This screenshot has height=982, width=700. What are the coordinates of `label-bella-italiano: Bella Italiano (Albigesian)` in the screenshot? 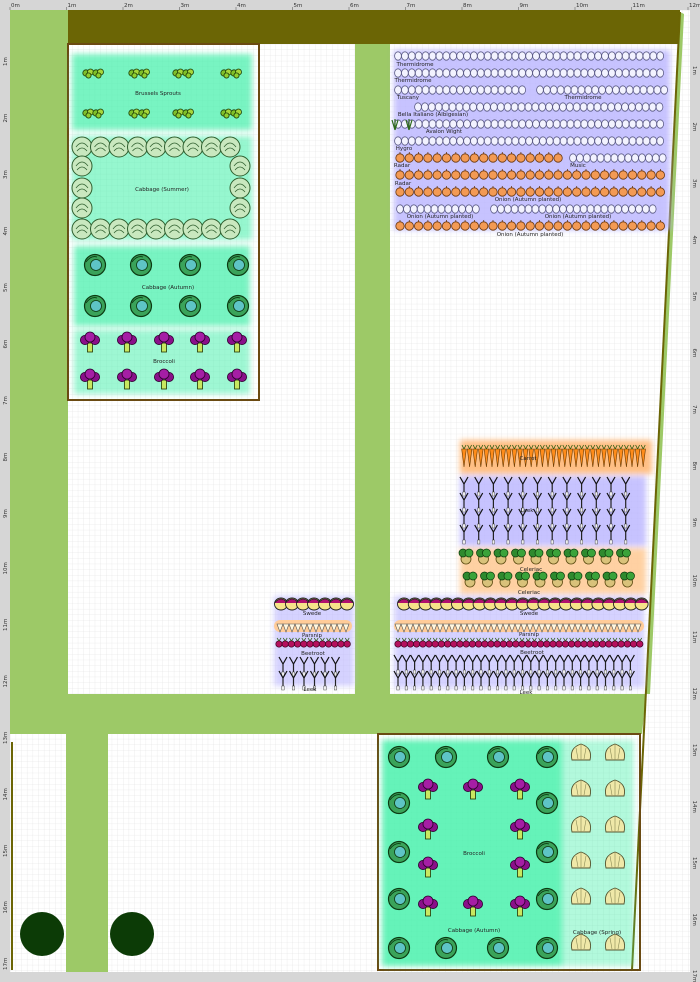 It's located at (433, 115).